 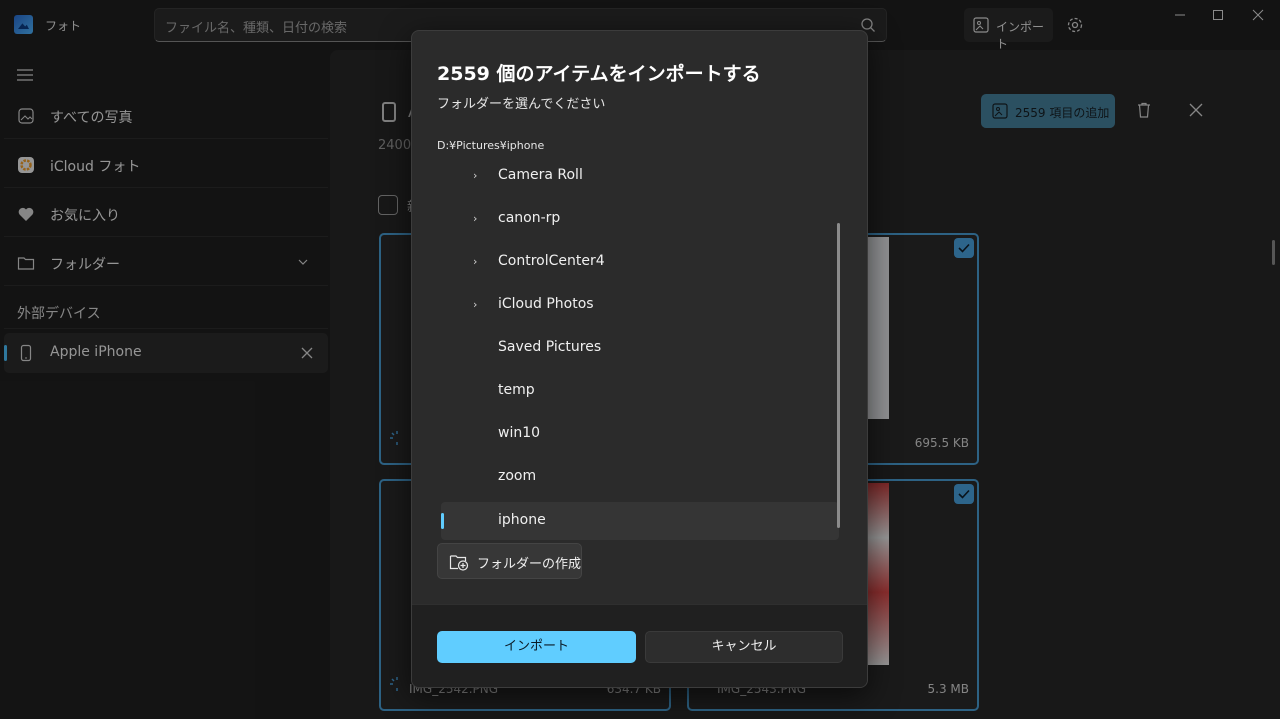 I want to click on destination-path: D:¥Pictures¥iphone, so click(x=491, y=145).